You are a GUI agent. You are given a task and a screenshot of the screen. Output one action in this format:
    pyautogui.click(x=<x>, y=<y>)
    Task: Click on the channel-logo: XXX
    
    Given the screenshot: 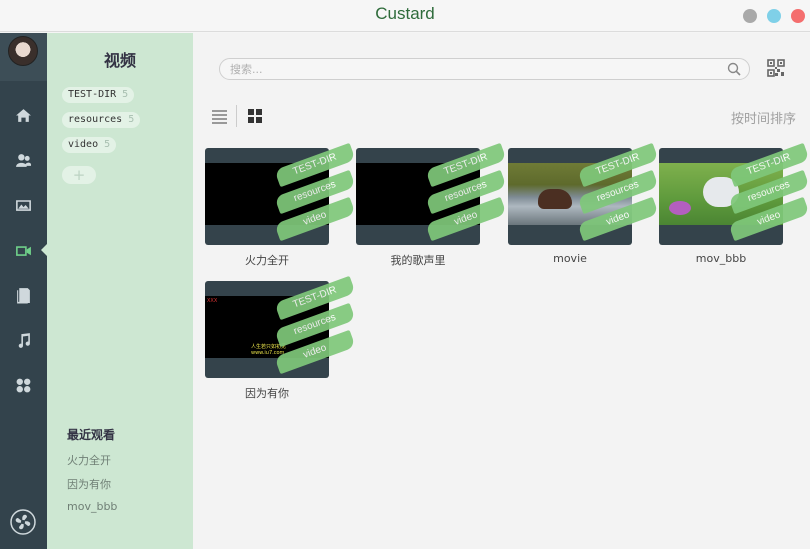 What is the action you would take?
    pyautogui.click(x=212, y=301)
    